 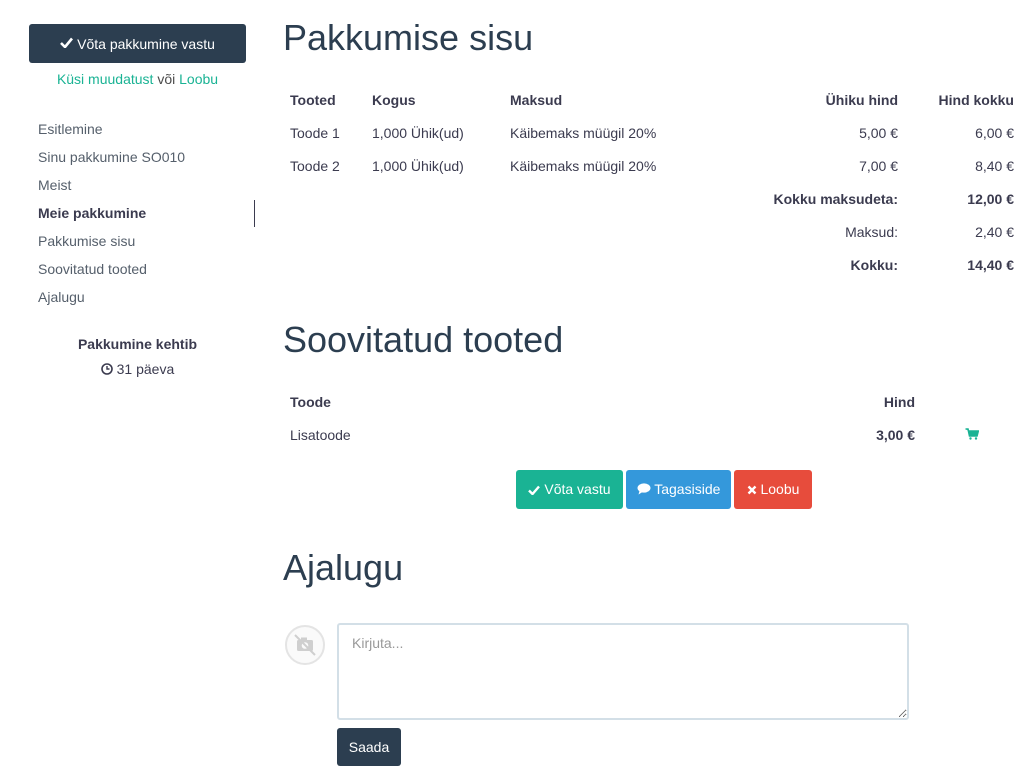 I want to click on sidebar-item-meie-pakkumine: Meie pakkumine, so click(x=142, y=216).